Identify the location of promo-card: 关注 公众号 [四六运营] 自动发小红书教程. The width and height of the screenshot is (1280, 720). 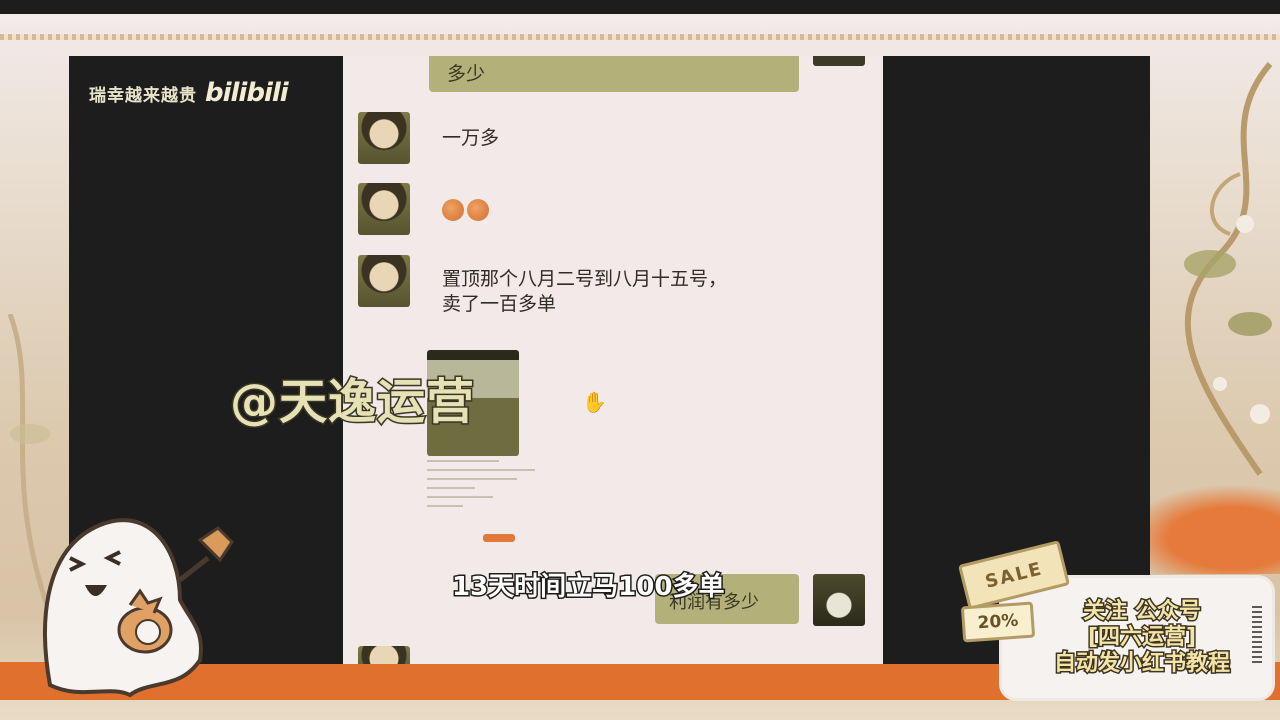
(1137, 638).